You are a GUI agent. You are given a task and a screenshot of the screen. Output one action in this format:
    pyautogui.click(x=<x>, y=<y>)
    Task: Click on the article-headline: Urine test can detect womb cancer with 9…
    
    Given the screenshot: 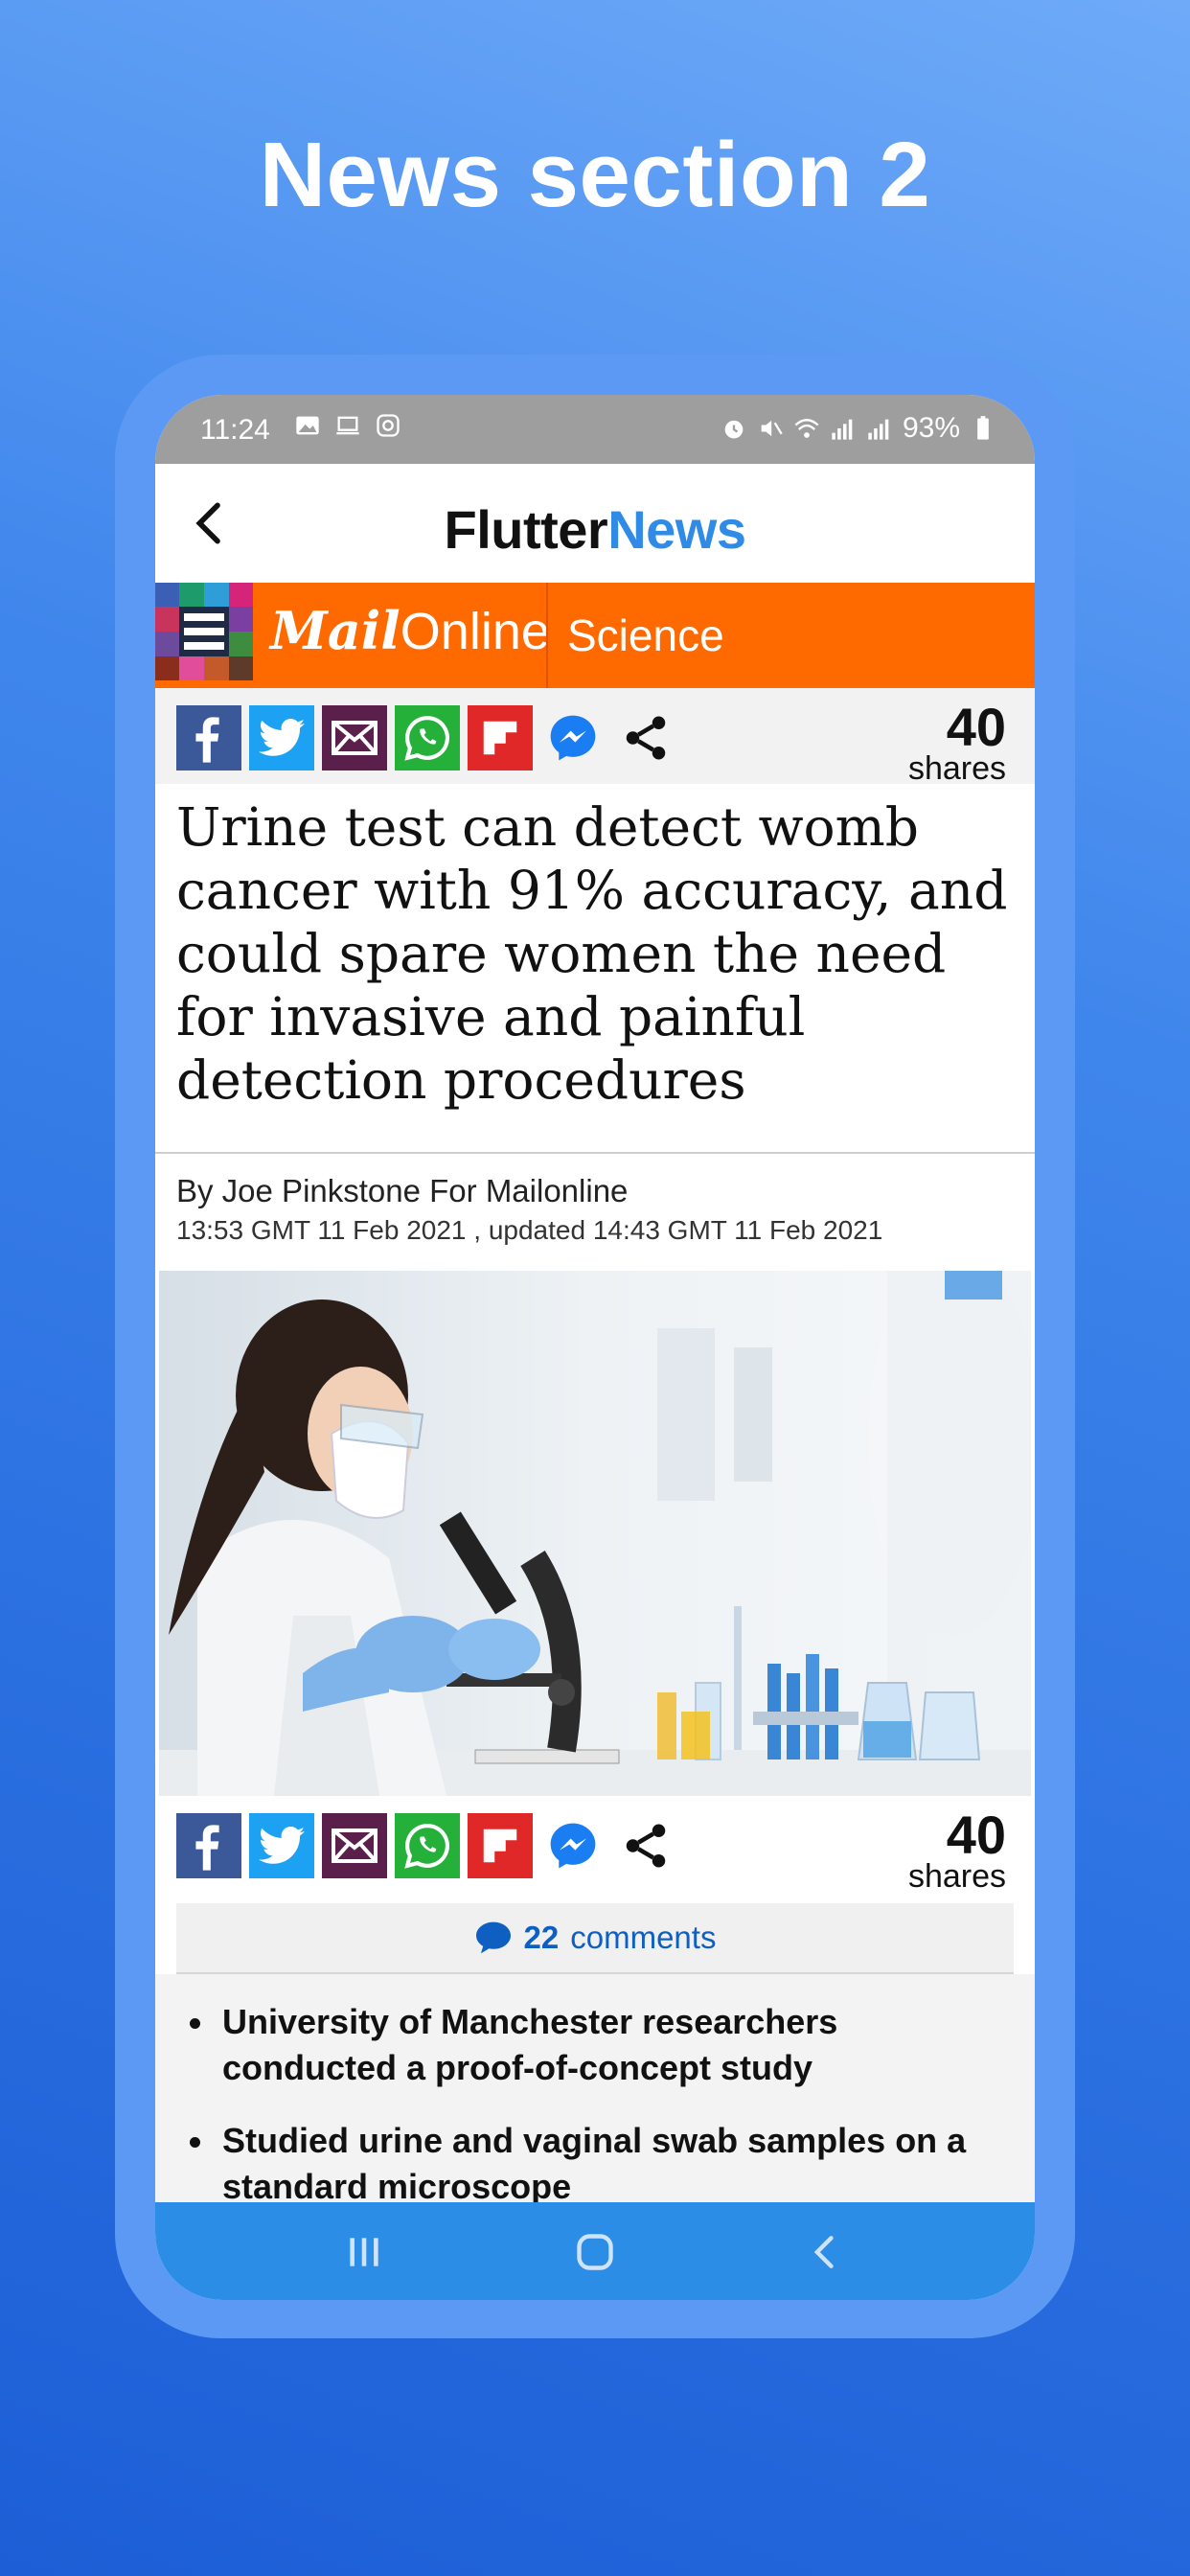 What is the action you would take?
    pyautogui.click(x=592, y=953)
    